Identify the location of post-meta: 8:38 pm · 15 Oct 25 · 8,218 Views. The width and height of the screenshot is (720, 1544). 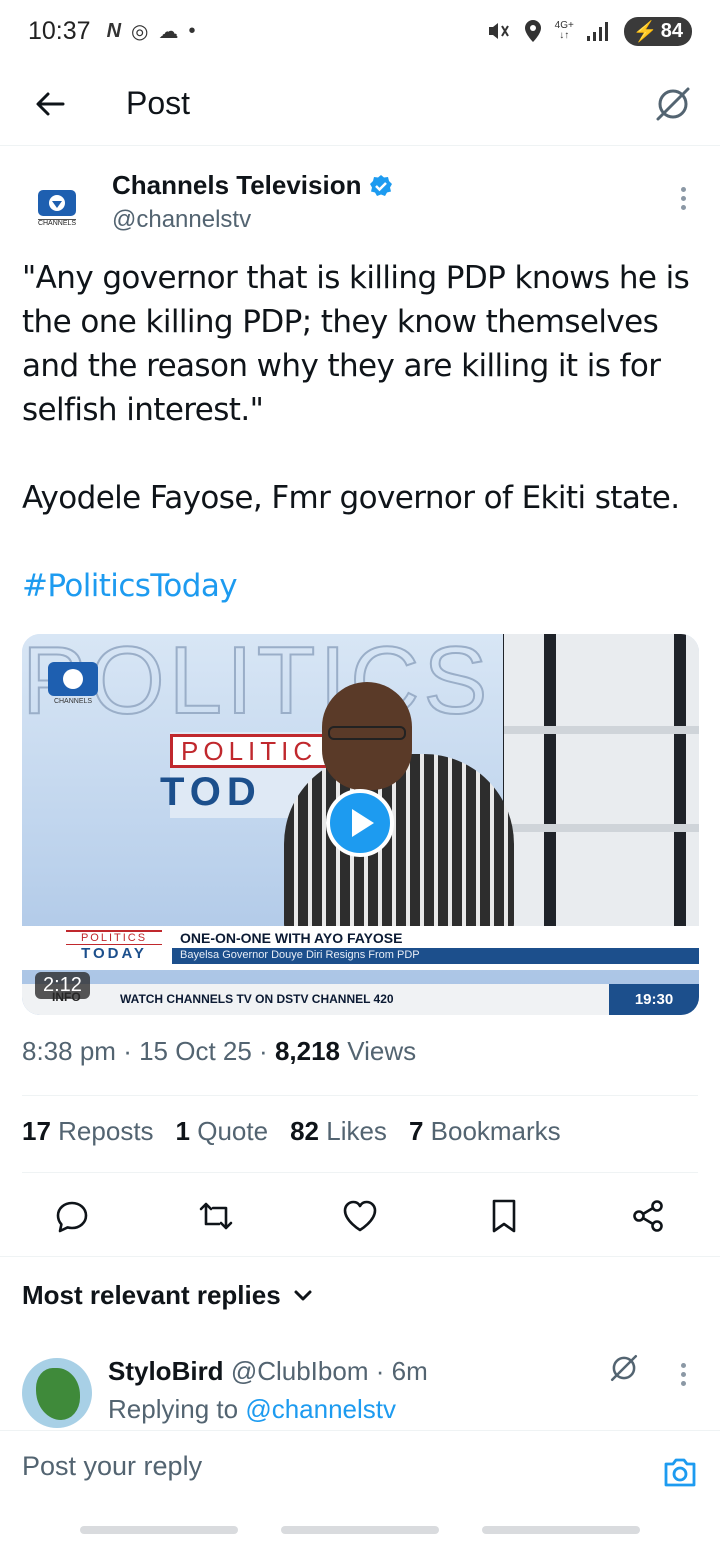
(219, 1051).